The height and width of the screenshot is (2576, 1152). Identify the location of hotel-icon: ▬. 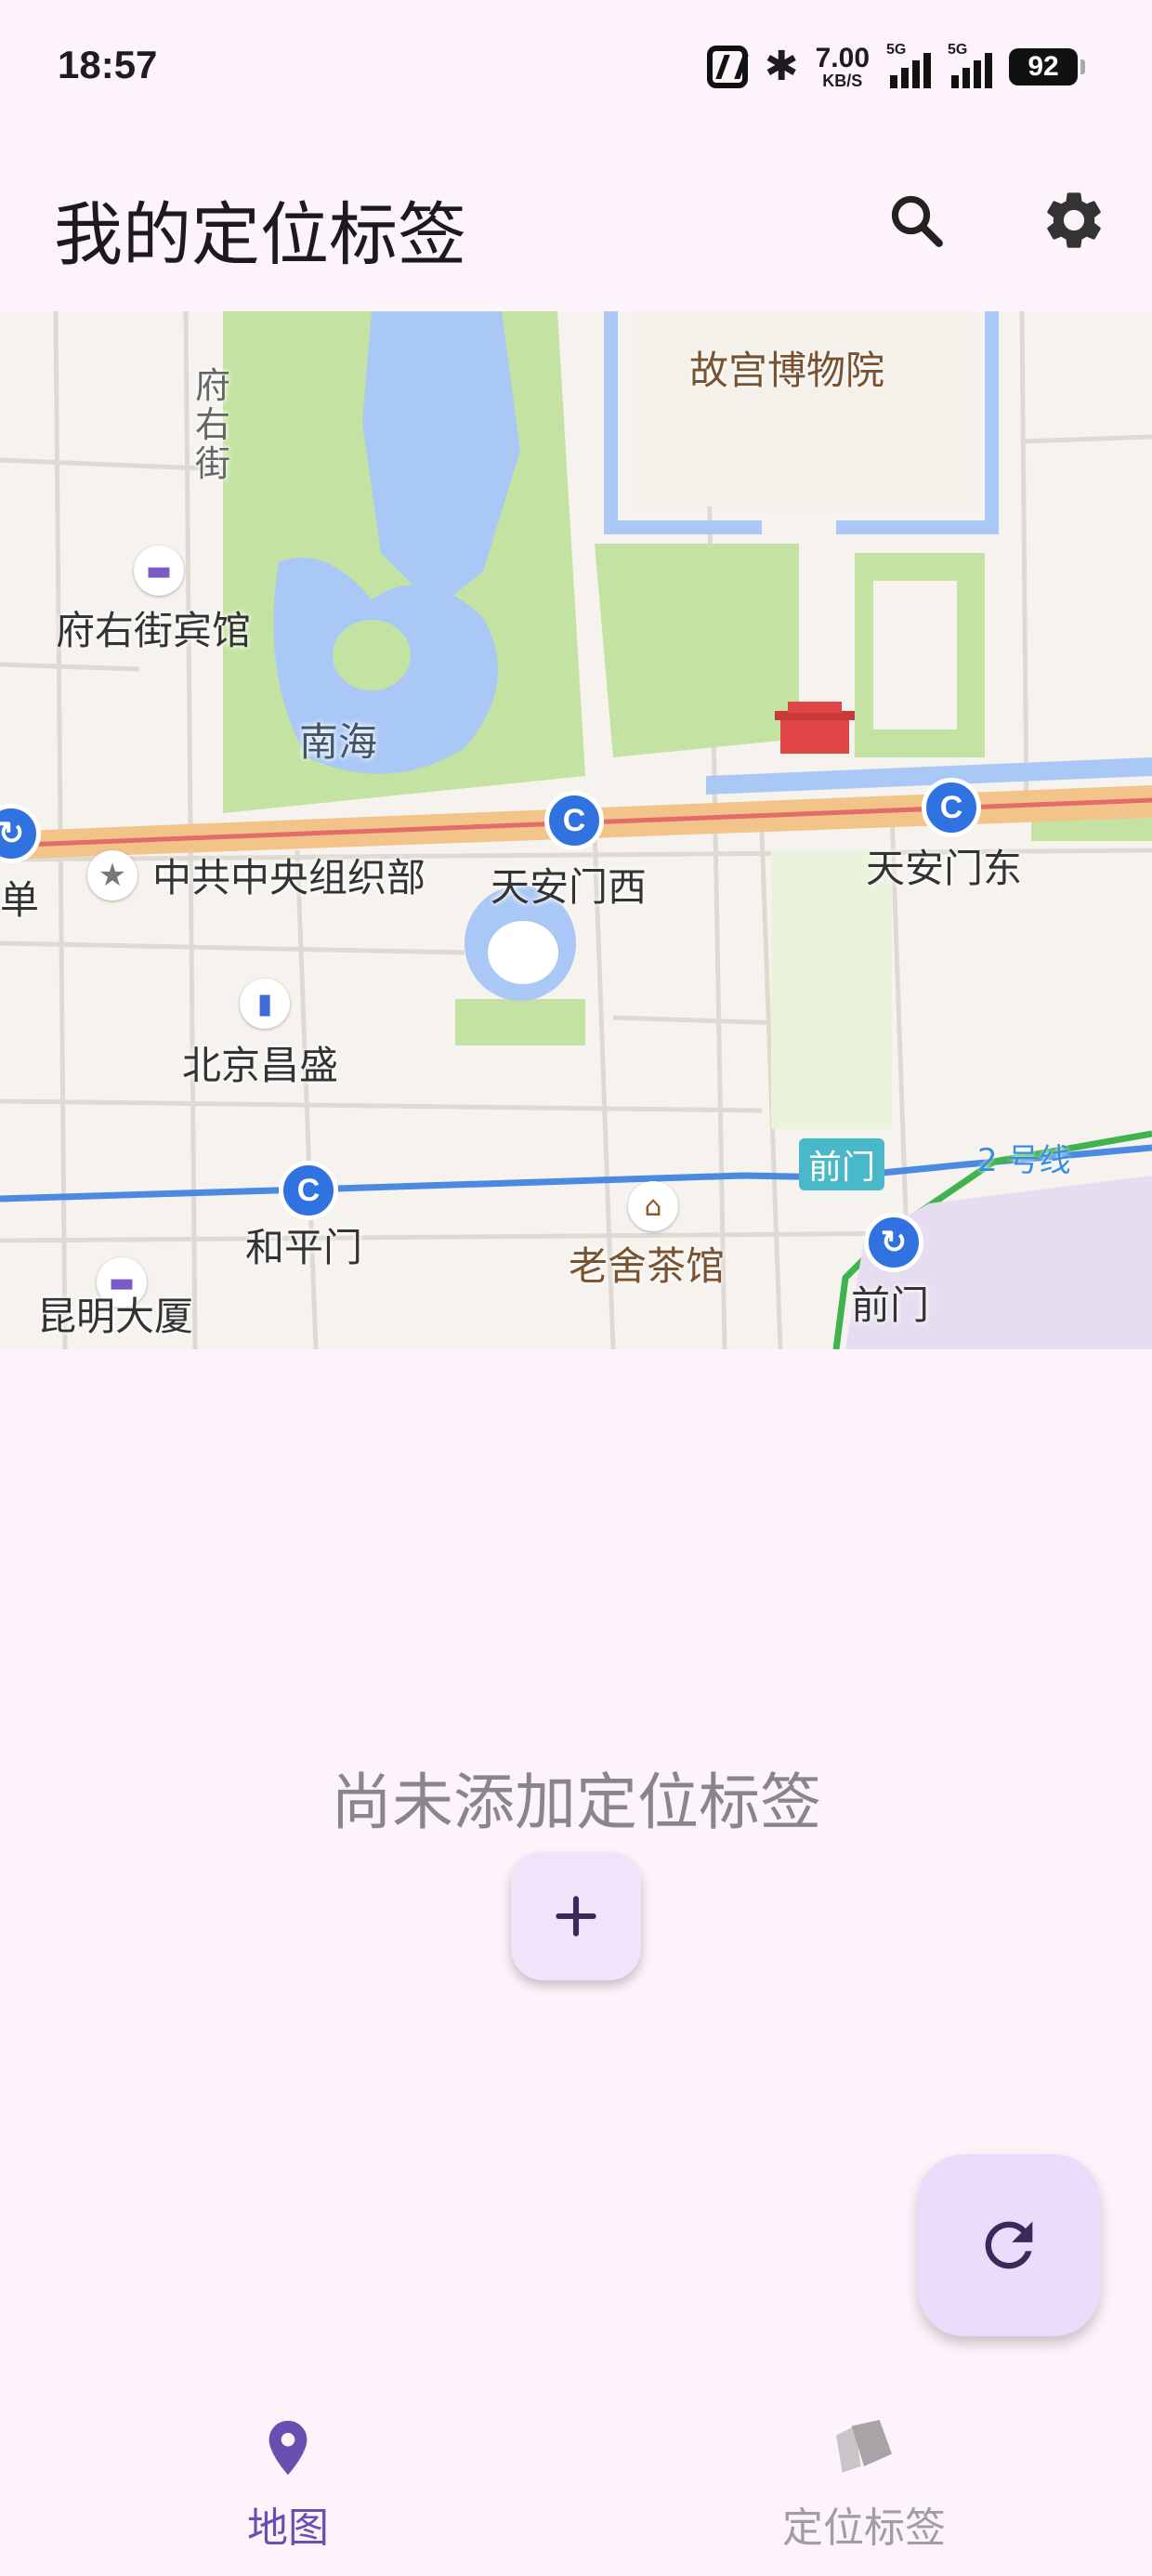
(159, 570).